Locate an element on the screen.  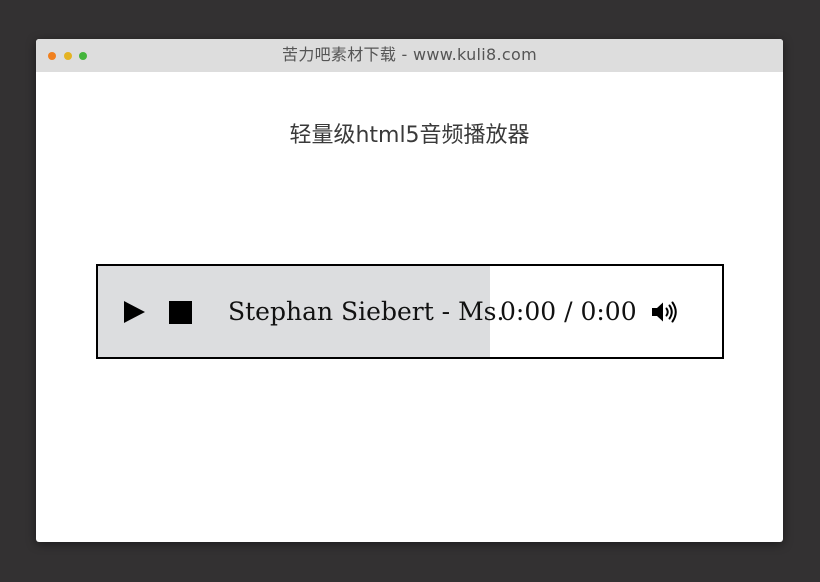
title-bar: 苦力吧素材下载 - www.kuli8.com is located at coordinates (409, 55).